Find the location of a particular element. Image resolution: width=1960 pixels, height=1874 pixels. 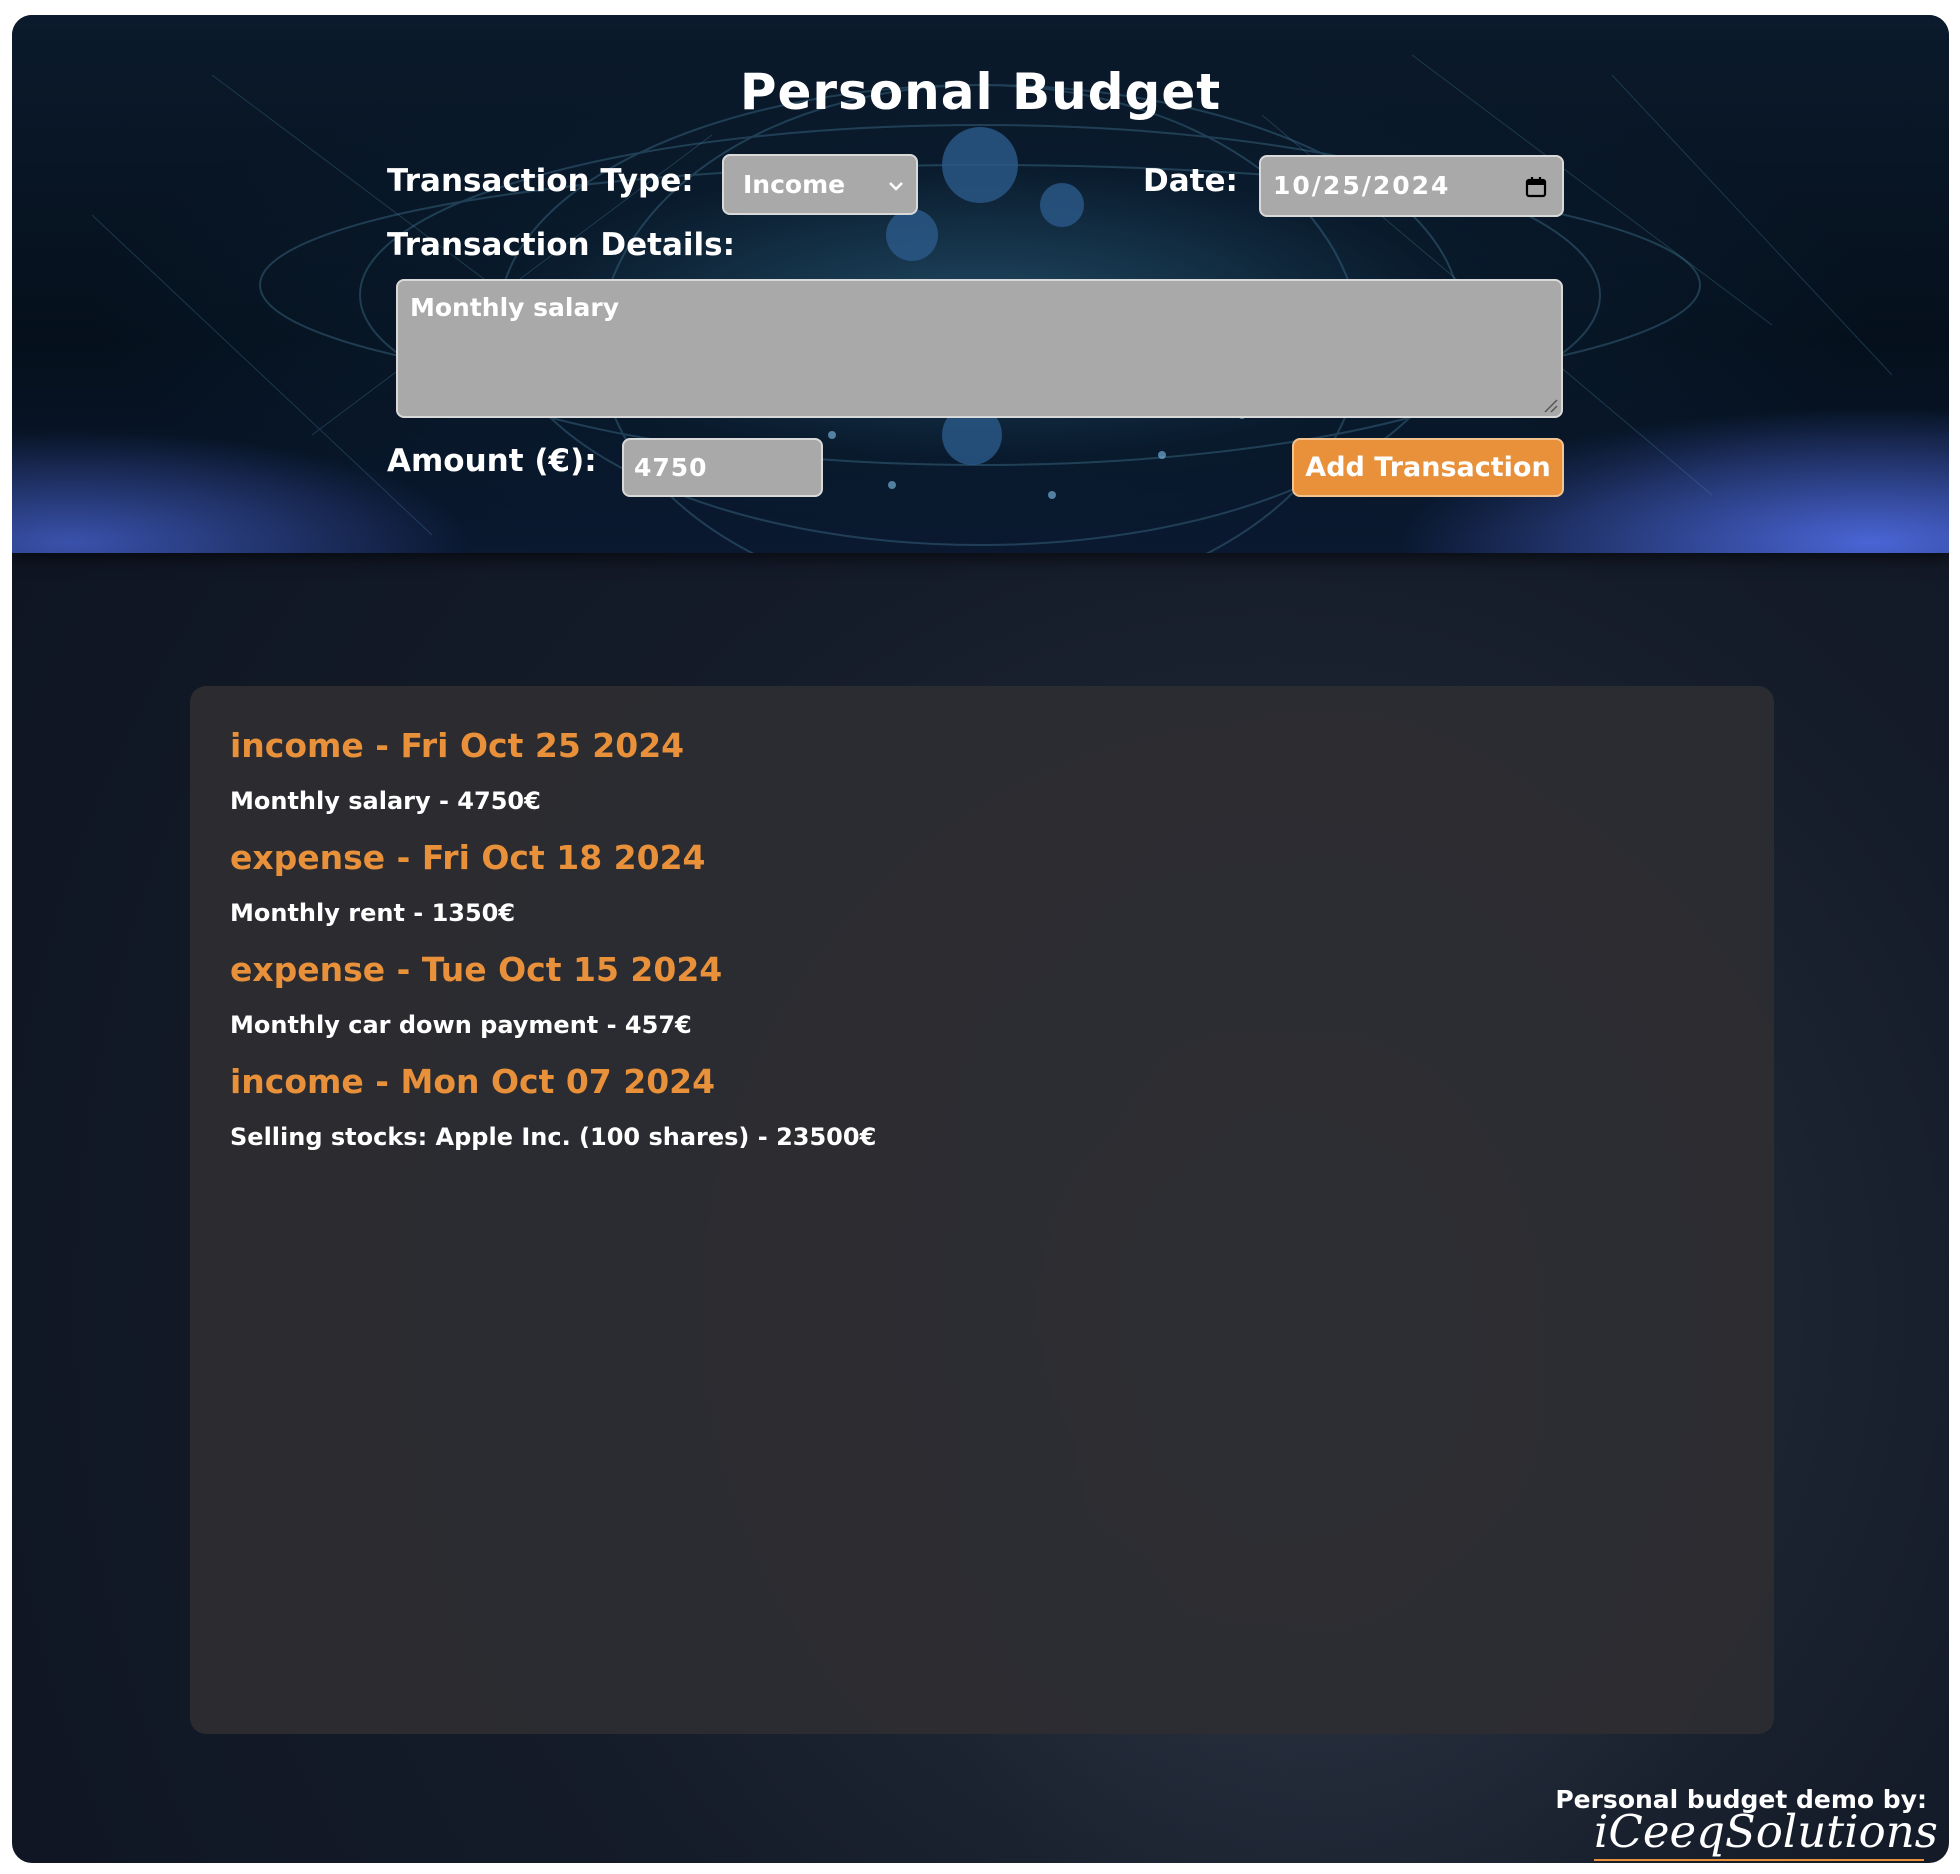

transaction-heading: expense - Tue Oct 15 2024 is located at coordinates (476, 969).